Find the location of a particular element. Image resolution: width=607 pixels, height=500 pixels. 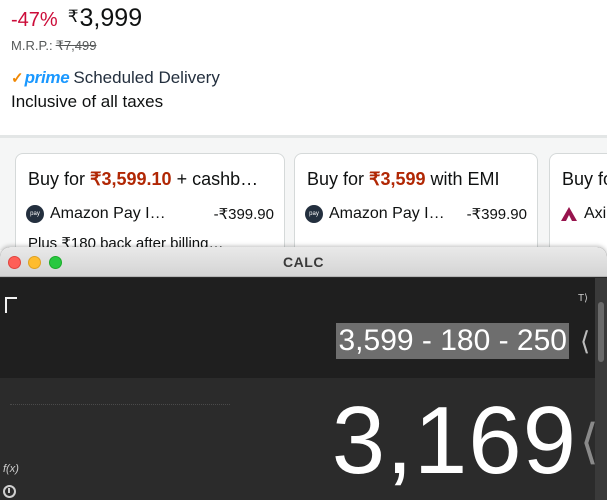

taxes-note: Inclusive of all taxes is located at coordinates (87, 101).